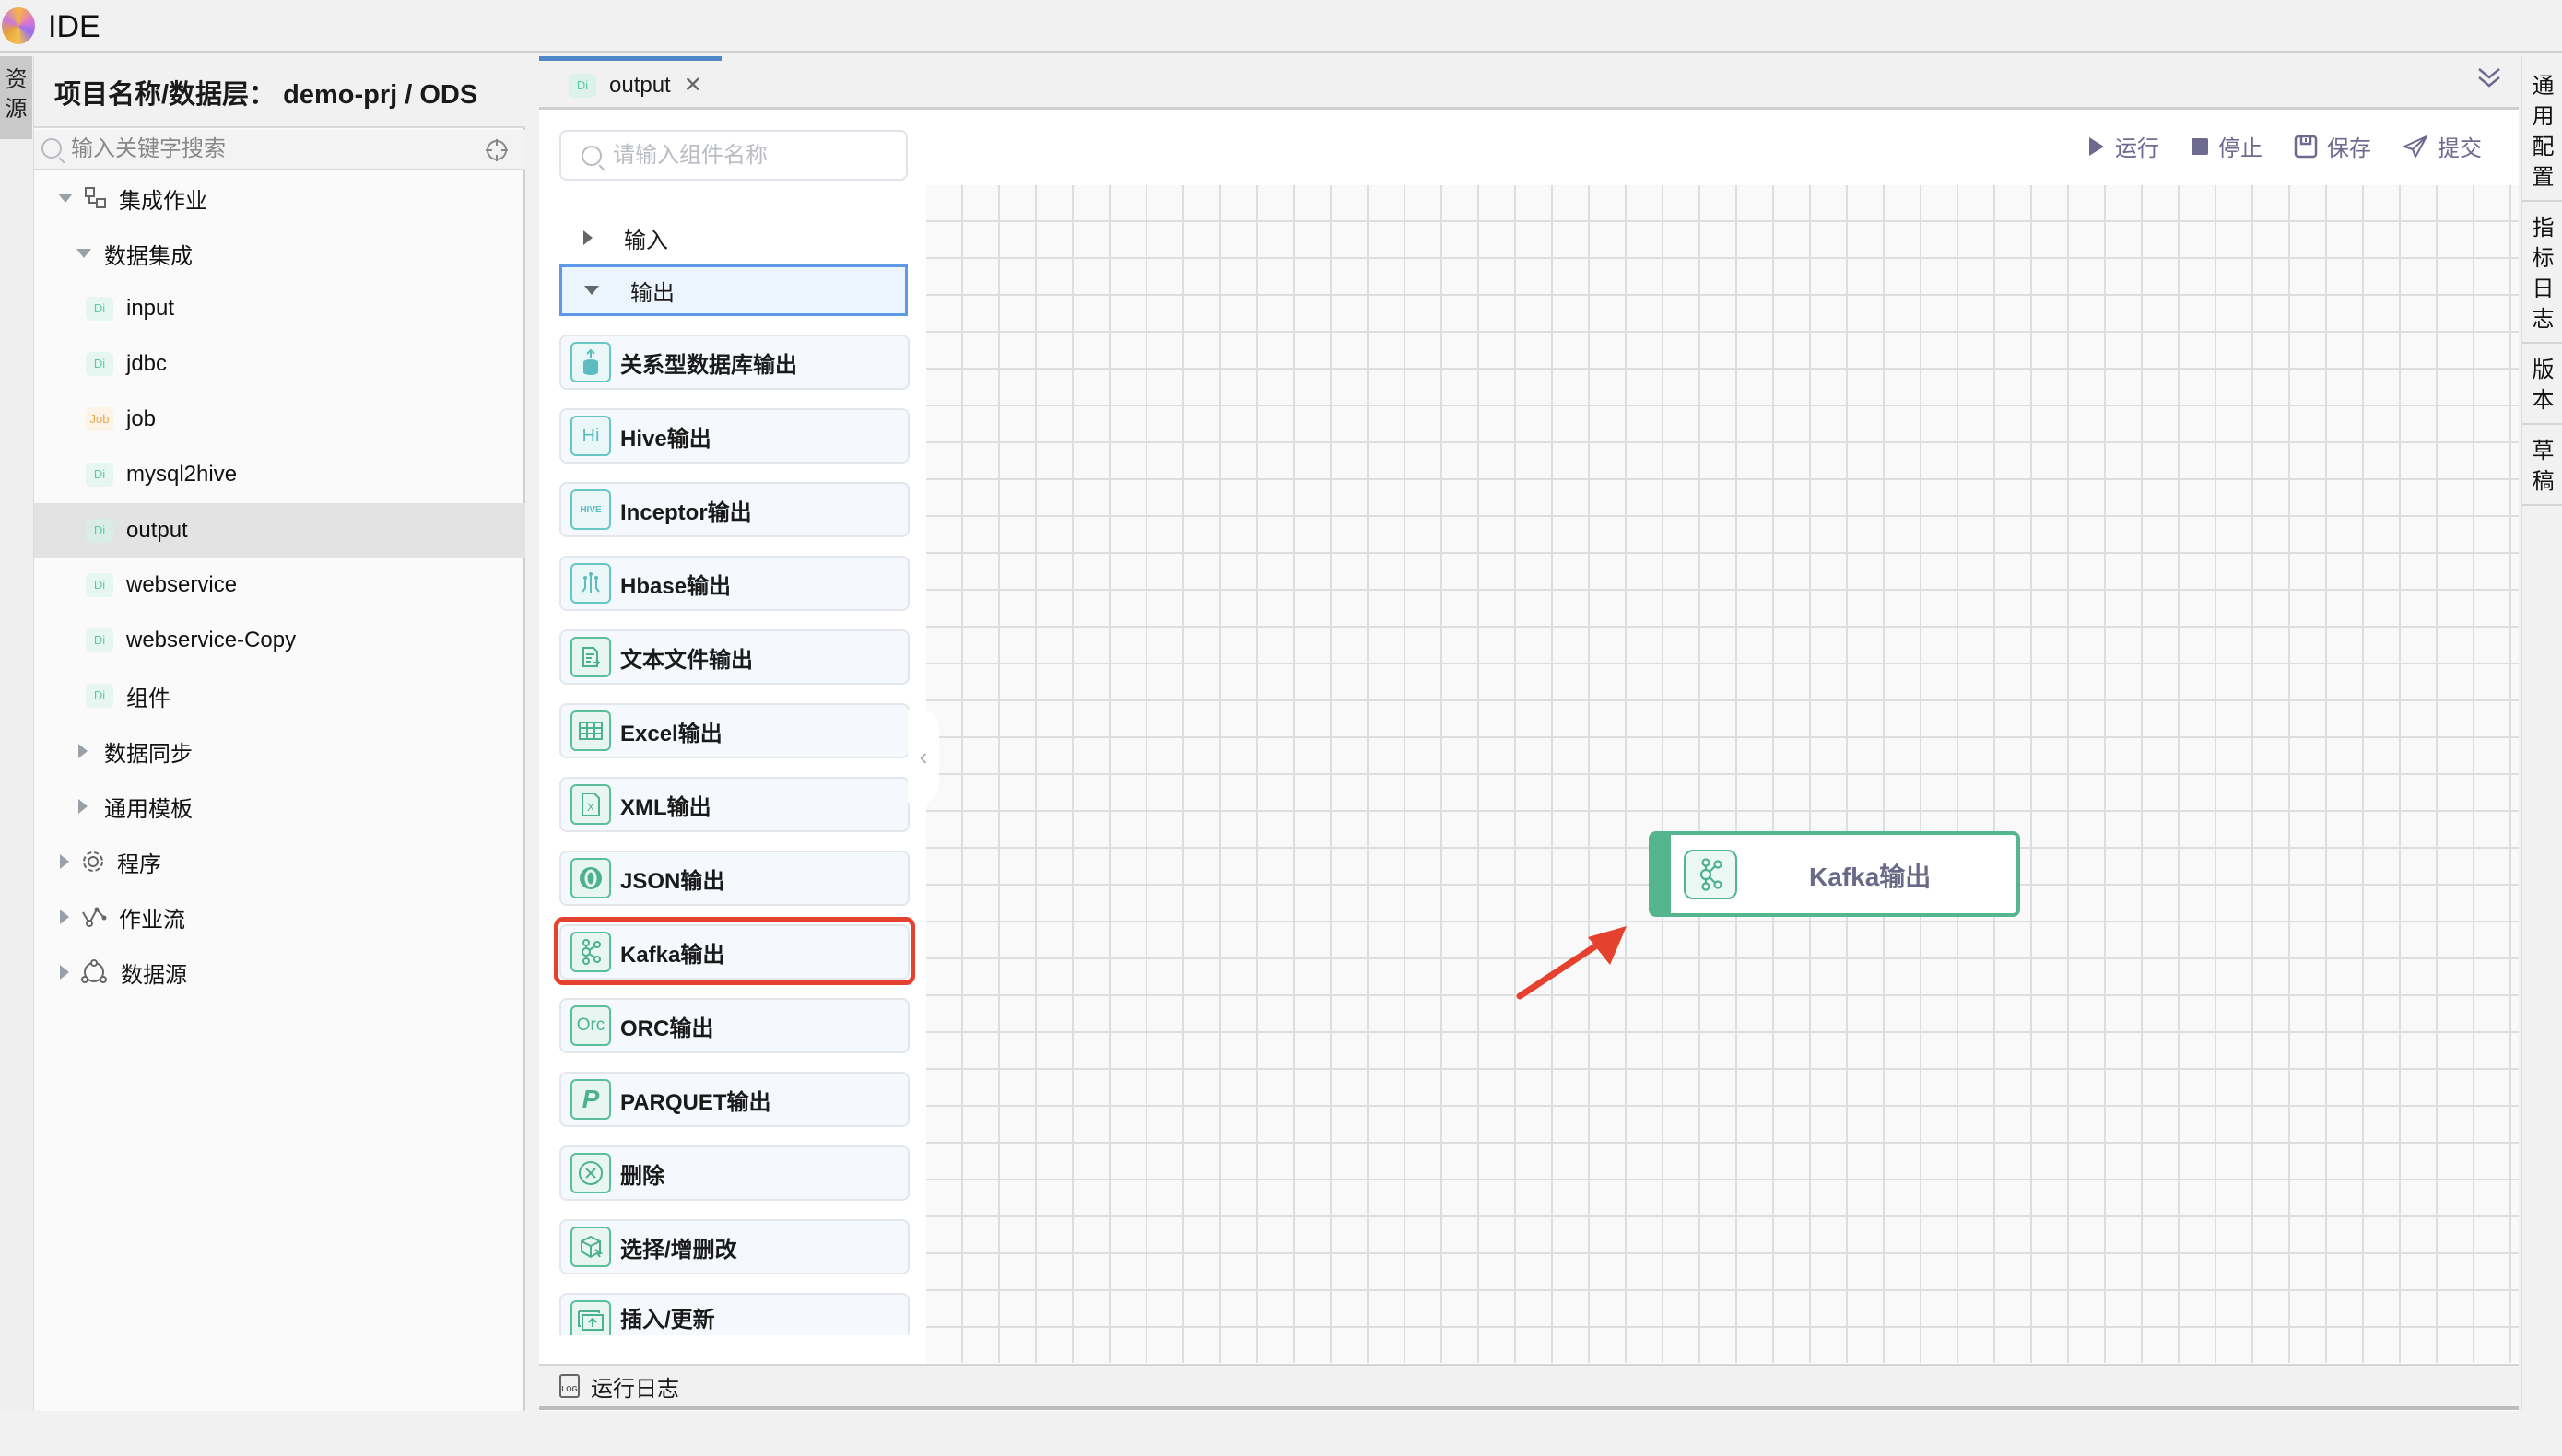  I want to click on title-bar: IDE, so click(1281, 26).